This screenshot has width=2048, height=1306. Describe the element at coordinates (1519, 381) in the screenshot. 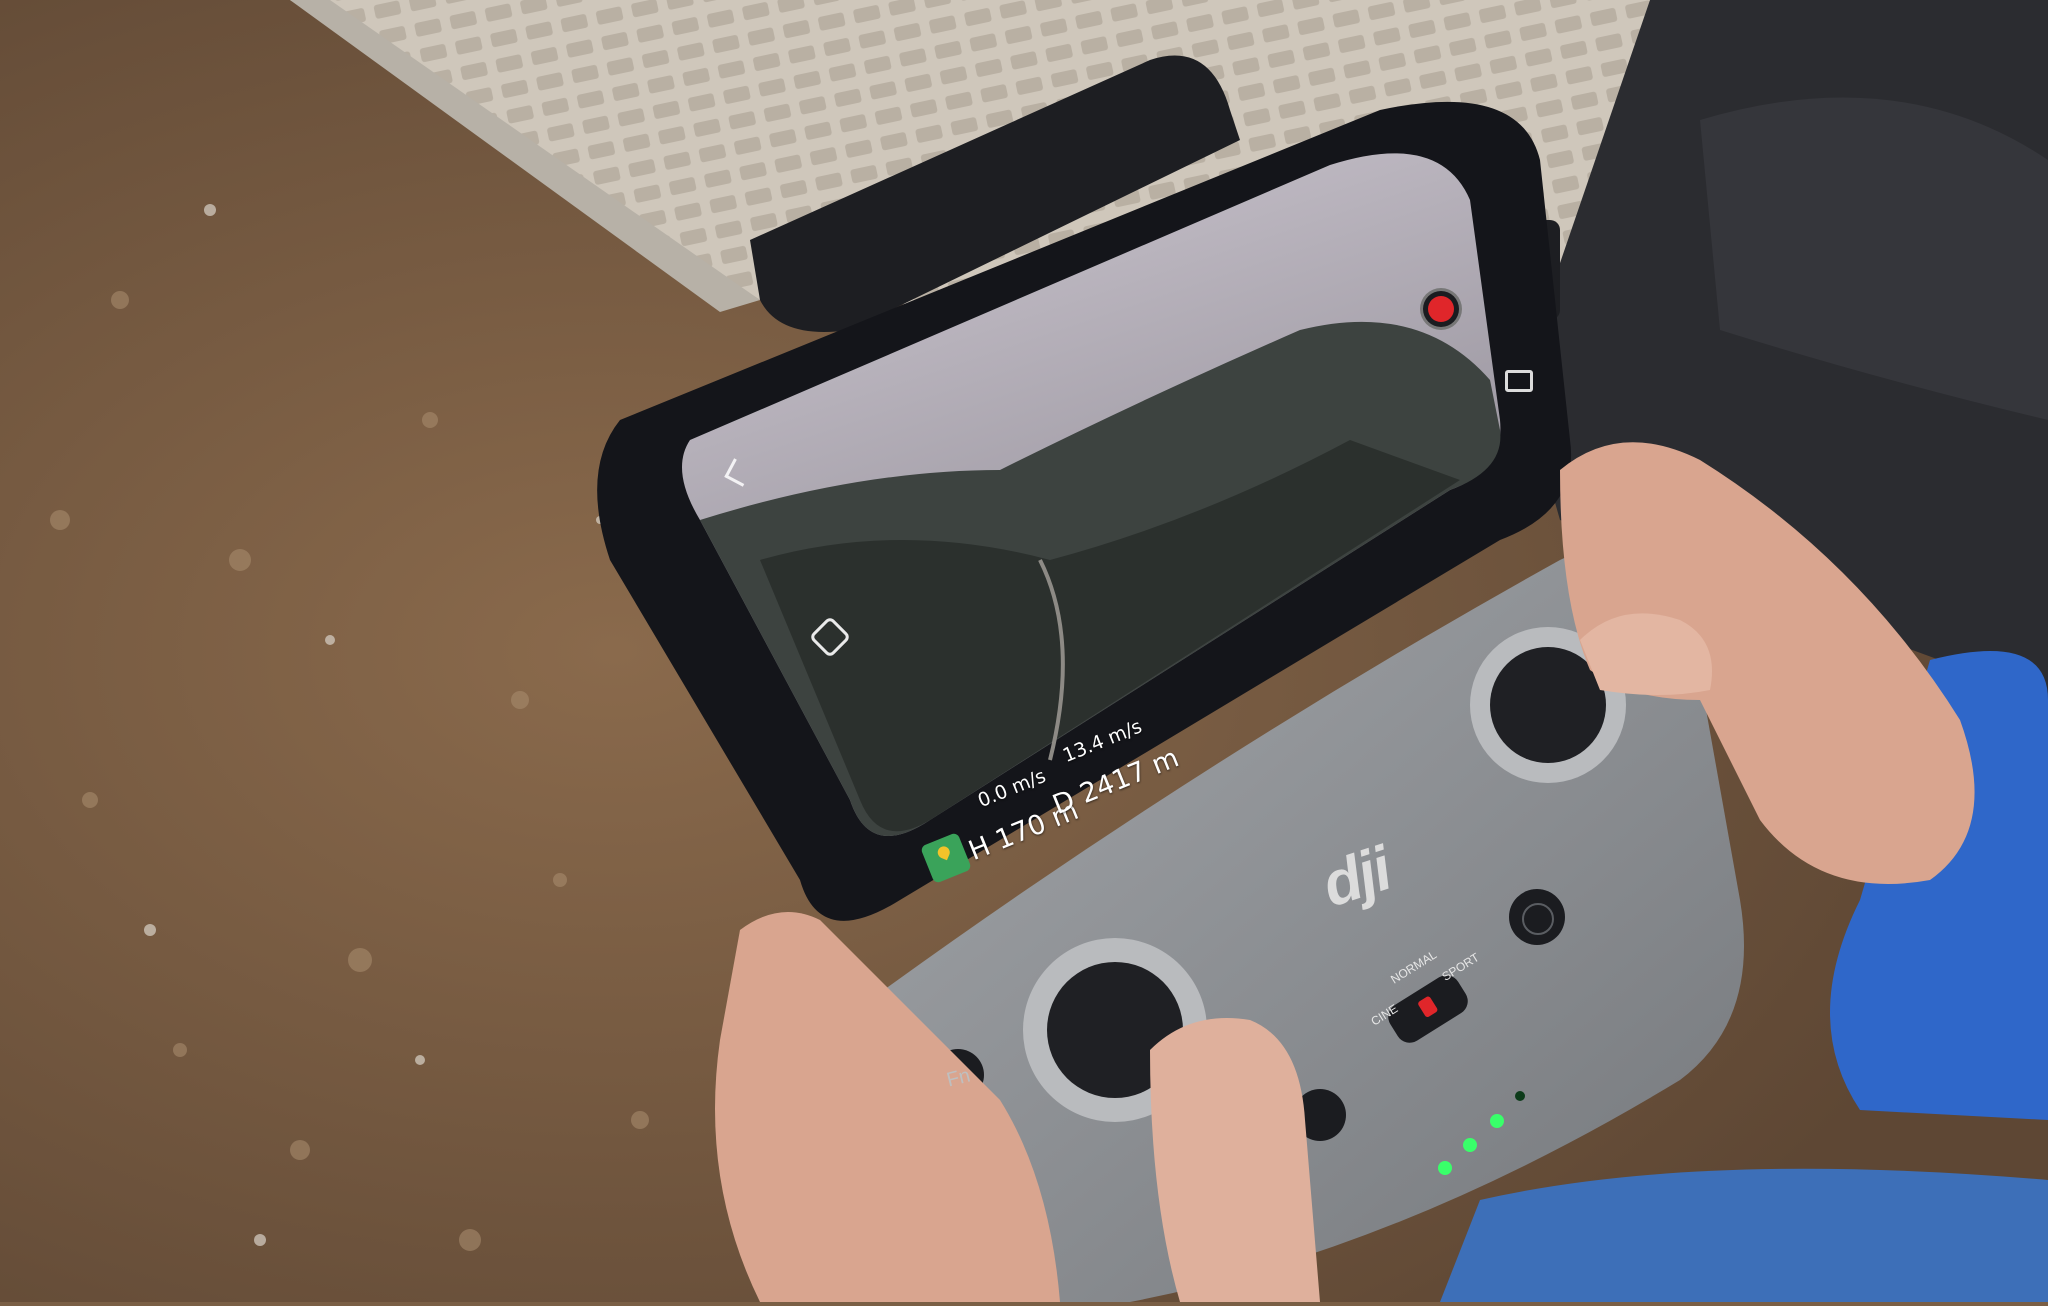

I see `camera-icon` at that location.